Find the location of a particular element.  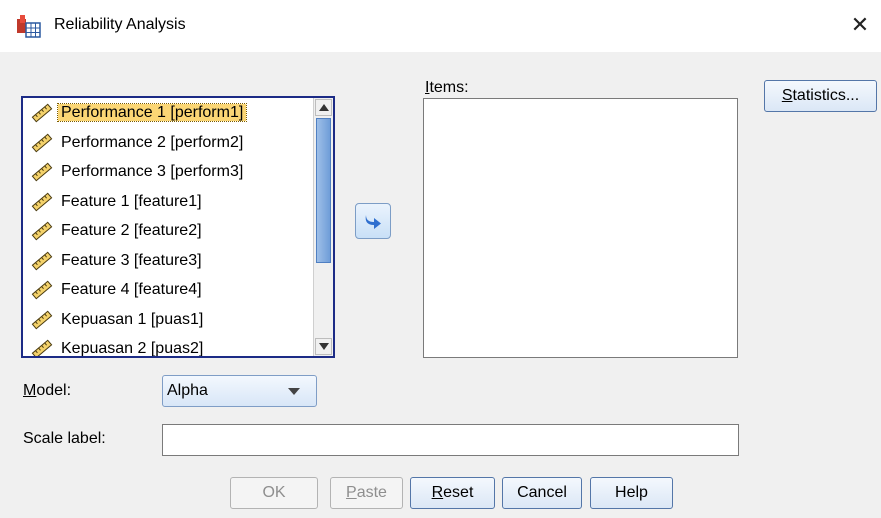

paste-button: Paste is located at coordinates (366, 493).